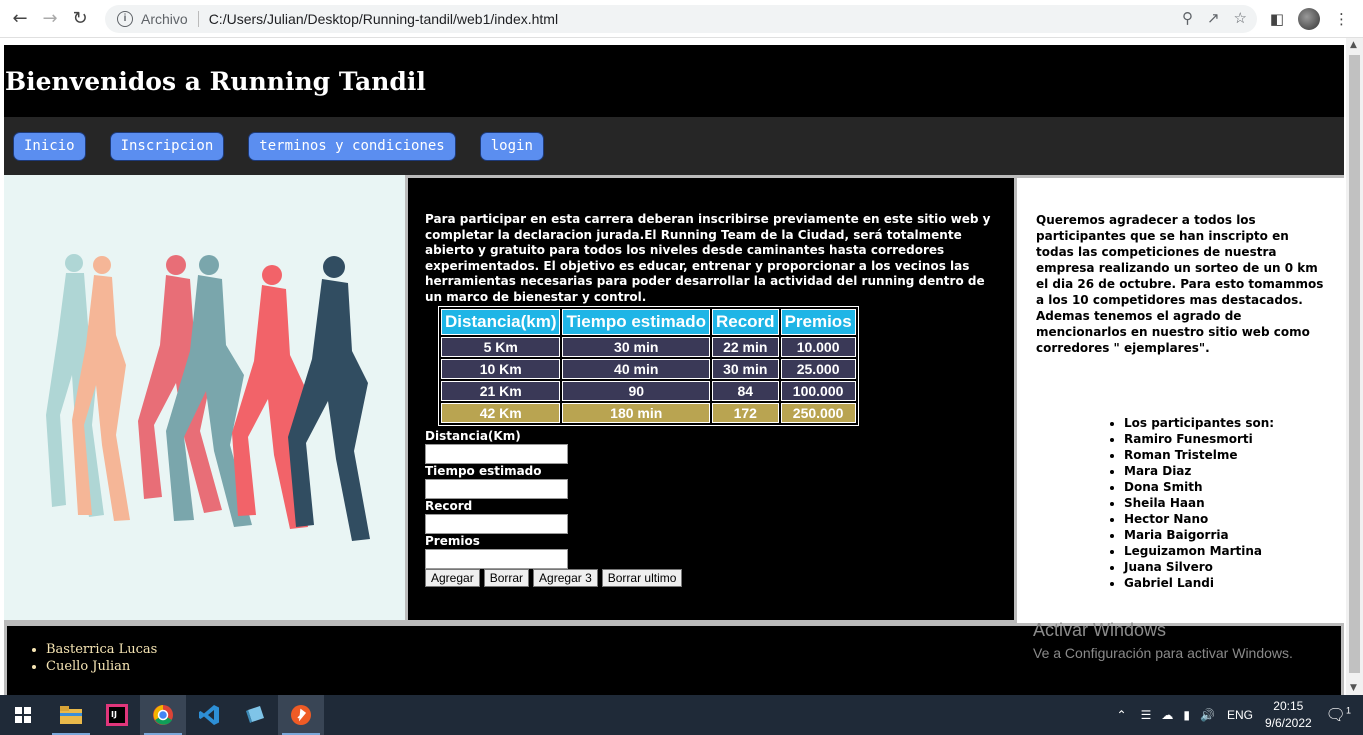  What do you see at coordinates (1187, 18) in the screenshot?
I see `zoom-icon: ⚲` at bounding box center [1187, 18].